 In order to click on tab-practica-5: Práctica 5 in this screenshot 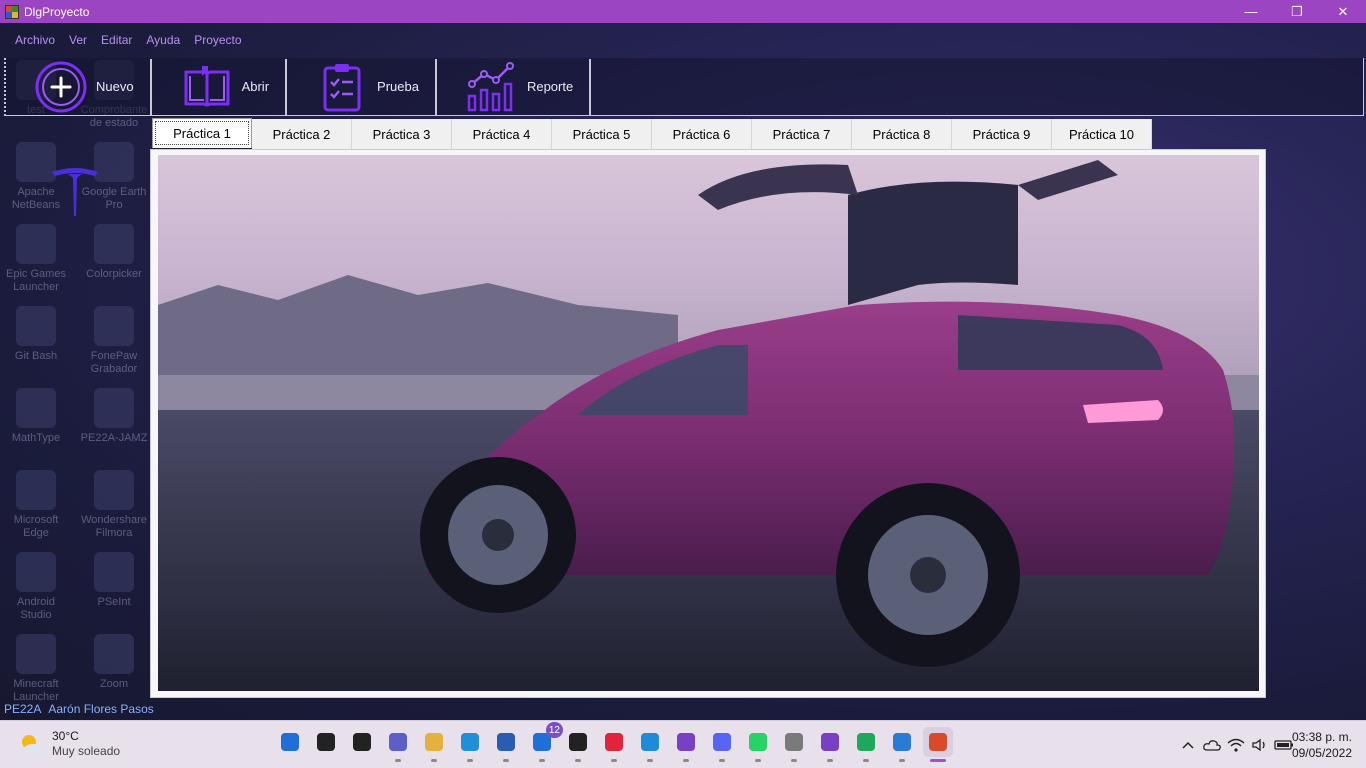, I will do `click(602, 134)`.